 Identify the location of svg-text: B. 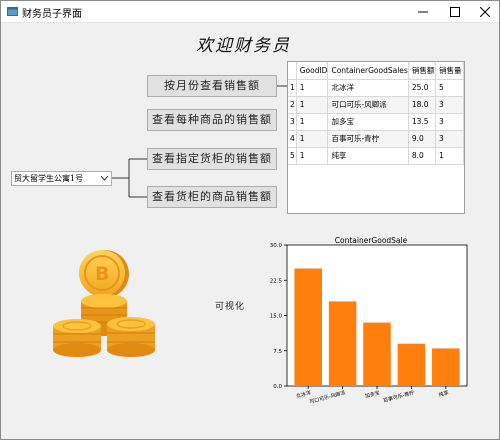
(102, 274).